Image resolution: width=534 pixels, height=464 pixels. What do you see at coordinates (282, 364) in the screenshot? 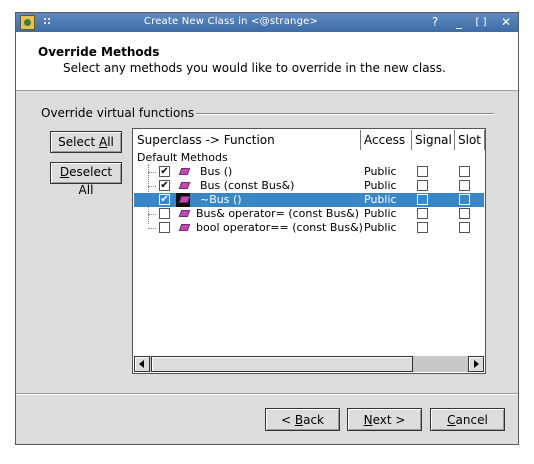
I see `scroll-thumb` at bounding box center [282, 364].